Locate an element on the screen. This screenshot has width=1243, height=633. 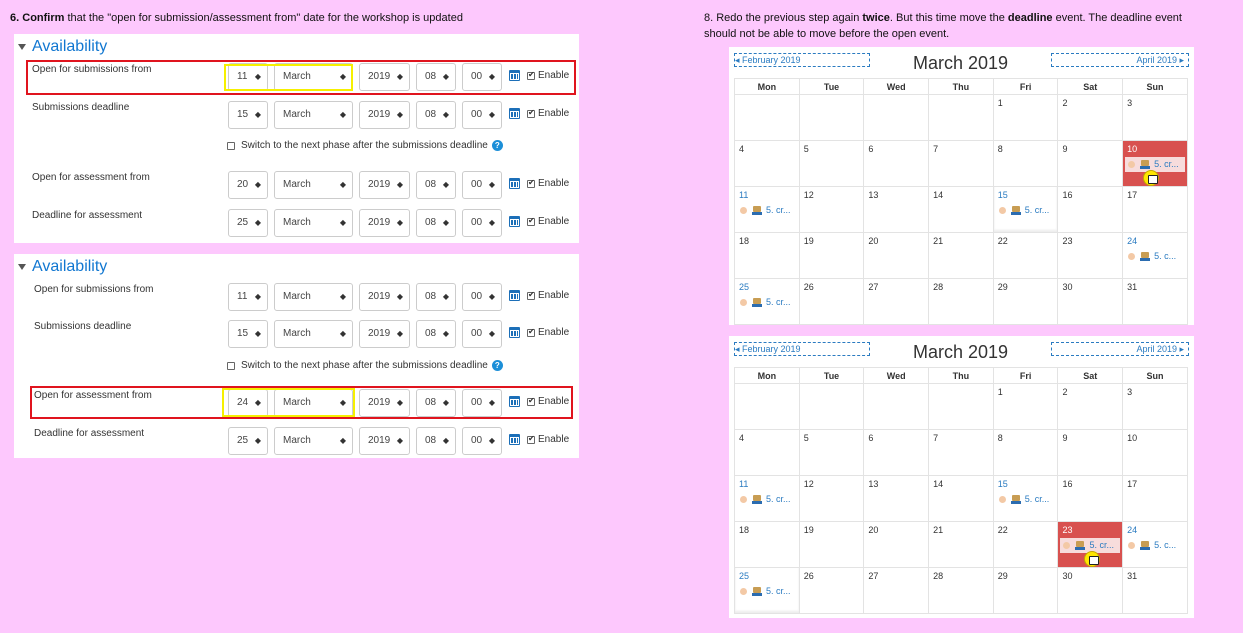
day-cell: 1 is located at coordinates (1025, 117).